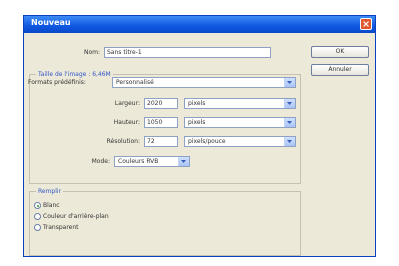 This screenshot has width=399, height=266. What do you see at coordinates (91, 52) in the screenshot?
I see `name-label: Nom:` at bounding box center [91, 52].